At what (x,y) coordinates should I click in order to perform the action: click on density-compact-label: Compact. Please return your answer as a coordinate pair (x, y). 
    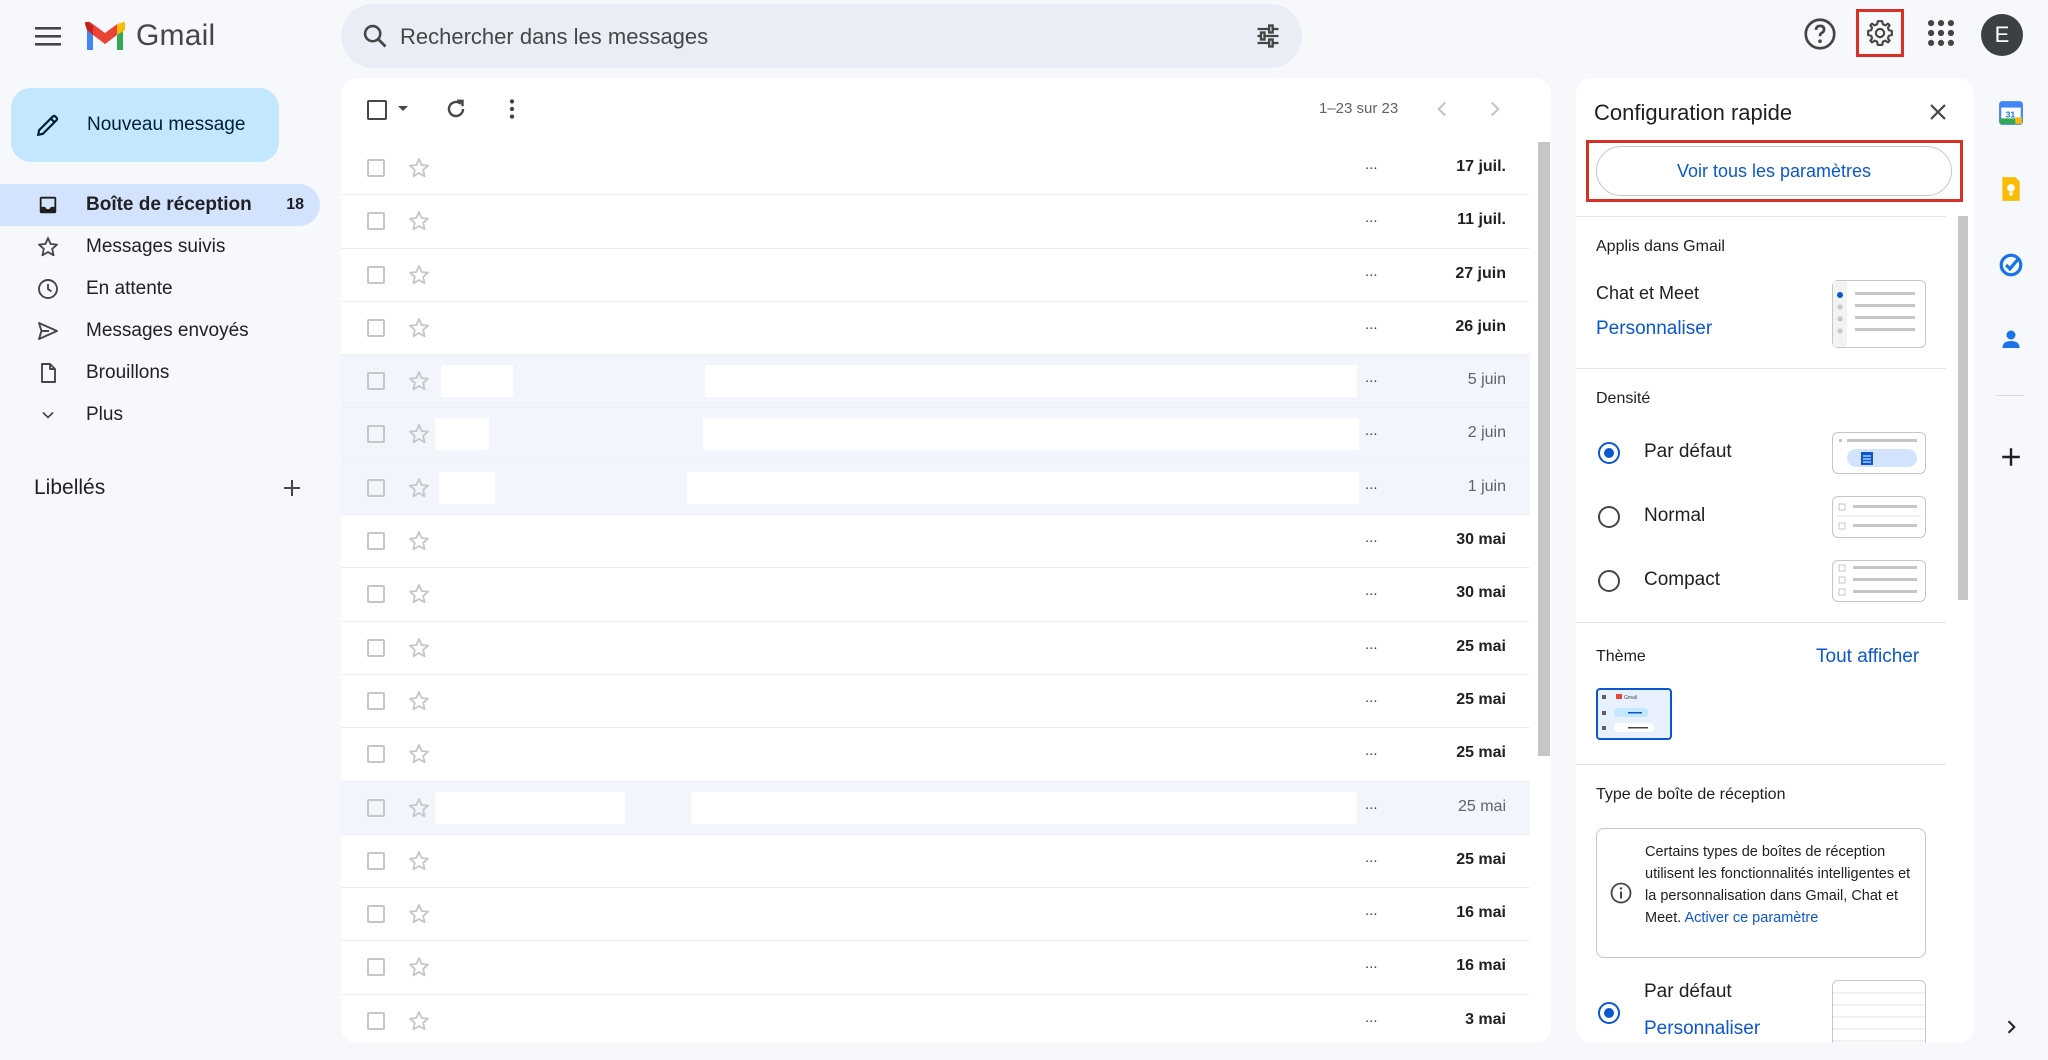
    Looking at the image, I should click on (1682, 580).